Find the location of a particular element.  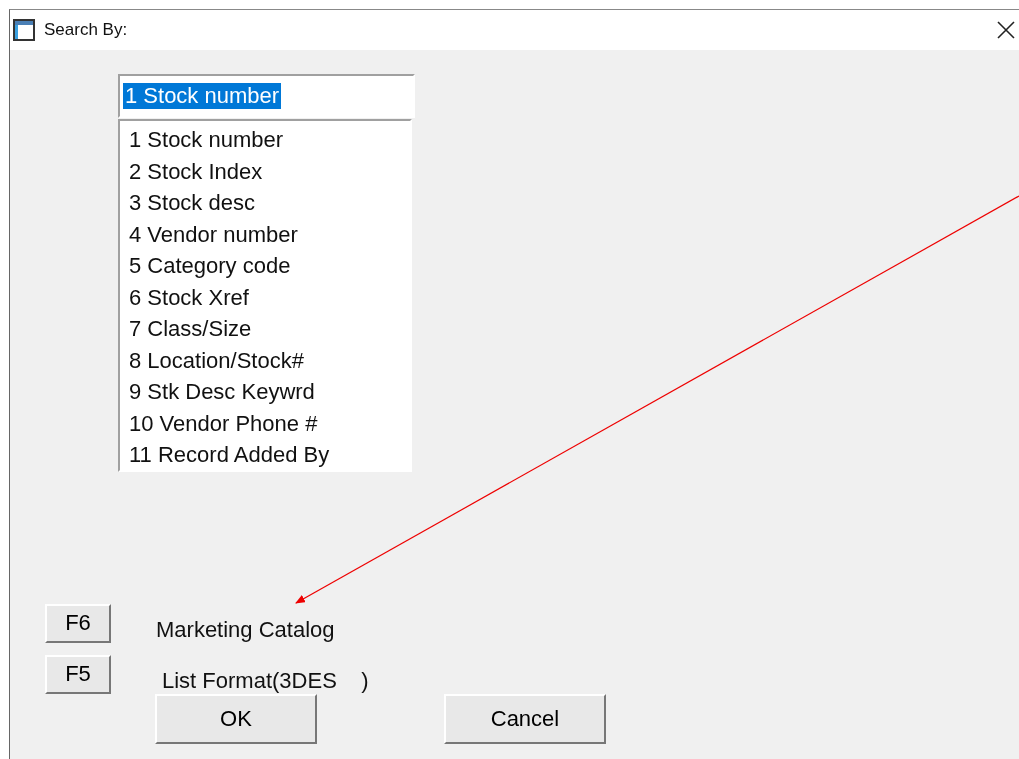

close-icon is located at coordinates (1006, 30).